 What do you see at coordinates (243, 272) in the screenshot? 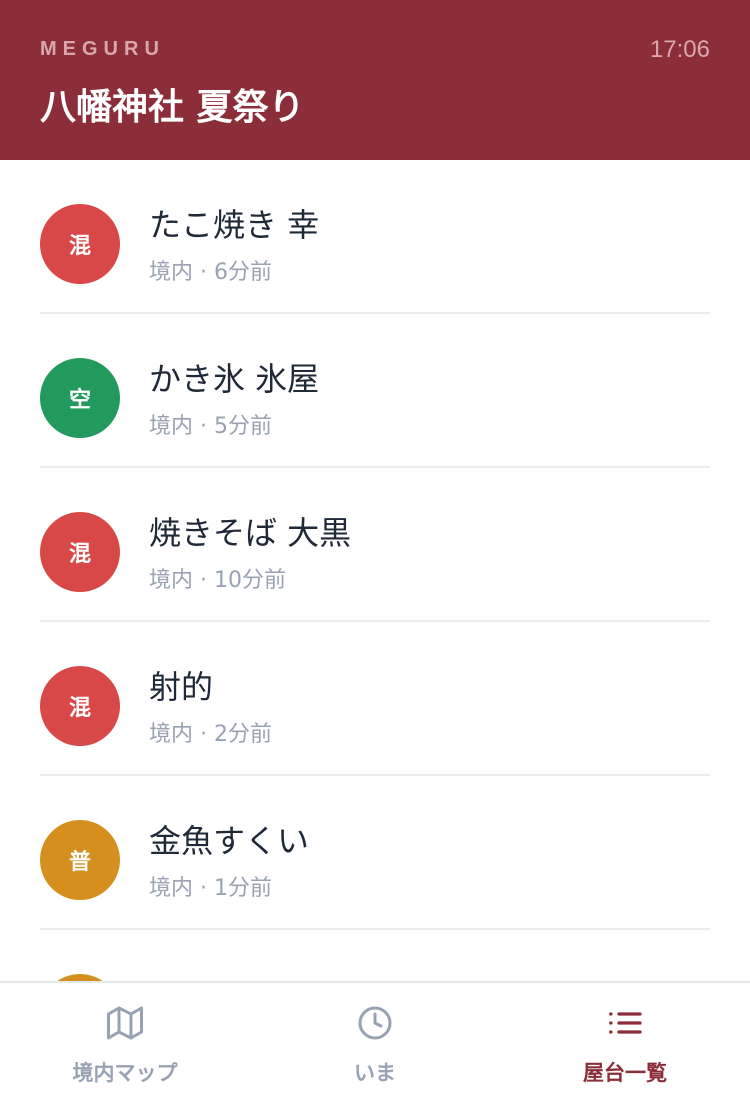
I see `stall-updated: 6分前` at bounding box center [243, 272].